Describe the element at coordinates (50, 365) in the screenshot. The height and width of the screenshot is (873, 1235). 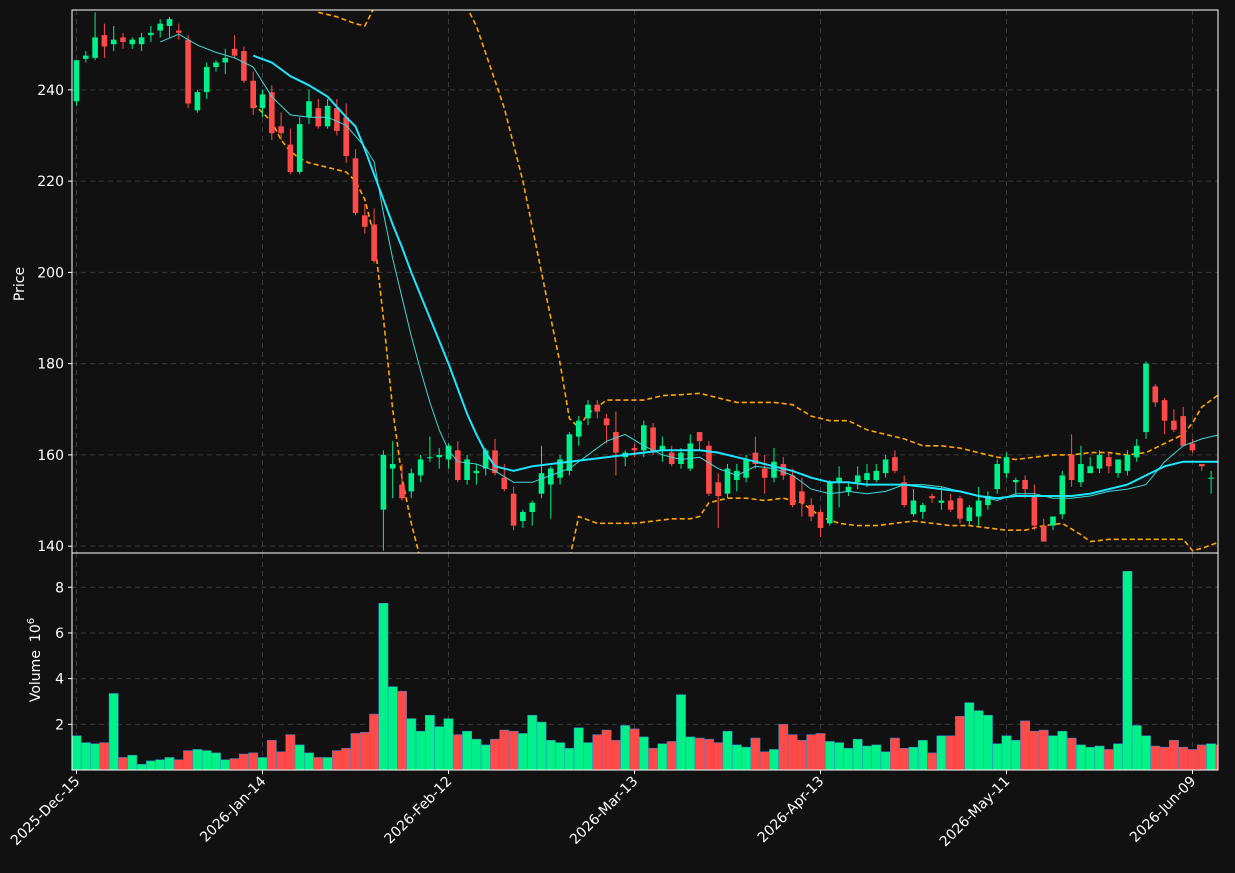
I see `price-tick-label: 180` at that location.